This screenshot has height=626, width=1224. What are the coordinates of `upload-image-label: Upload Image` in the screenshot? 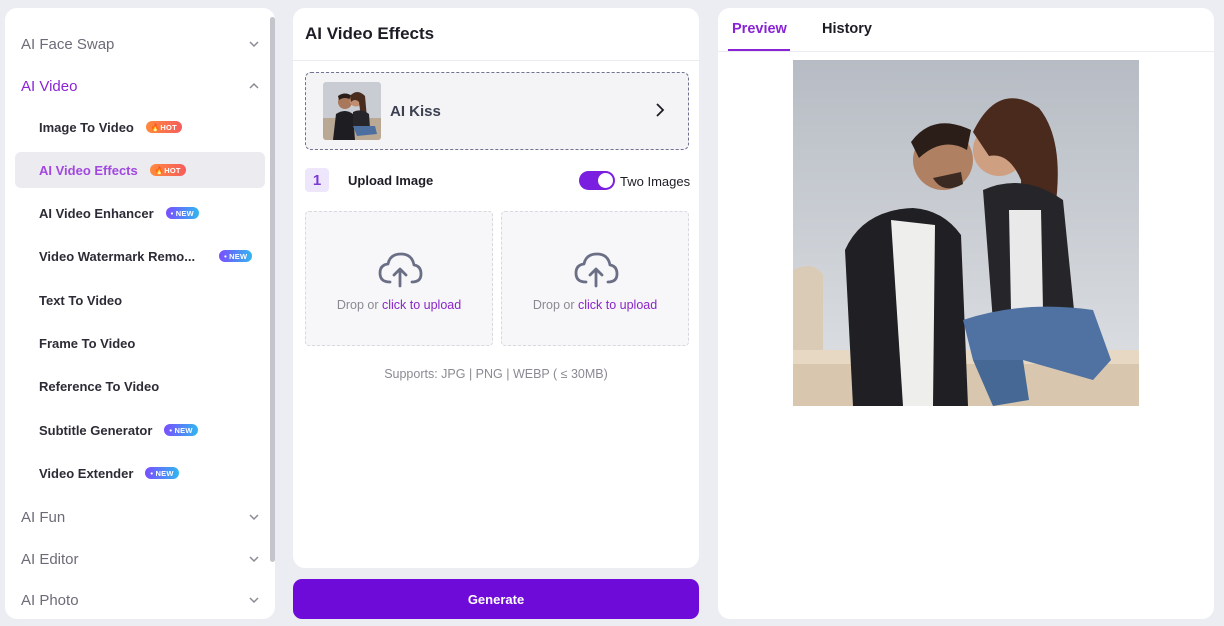 It's located at (391, 180).